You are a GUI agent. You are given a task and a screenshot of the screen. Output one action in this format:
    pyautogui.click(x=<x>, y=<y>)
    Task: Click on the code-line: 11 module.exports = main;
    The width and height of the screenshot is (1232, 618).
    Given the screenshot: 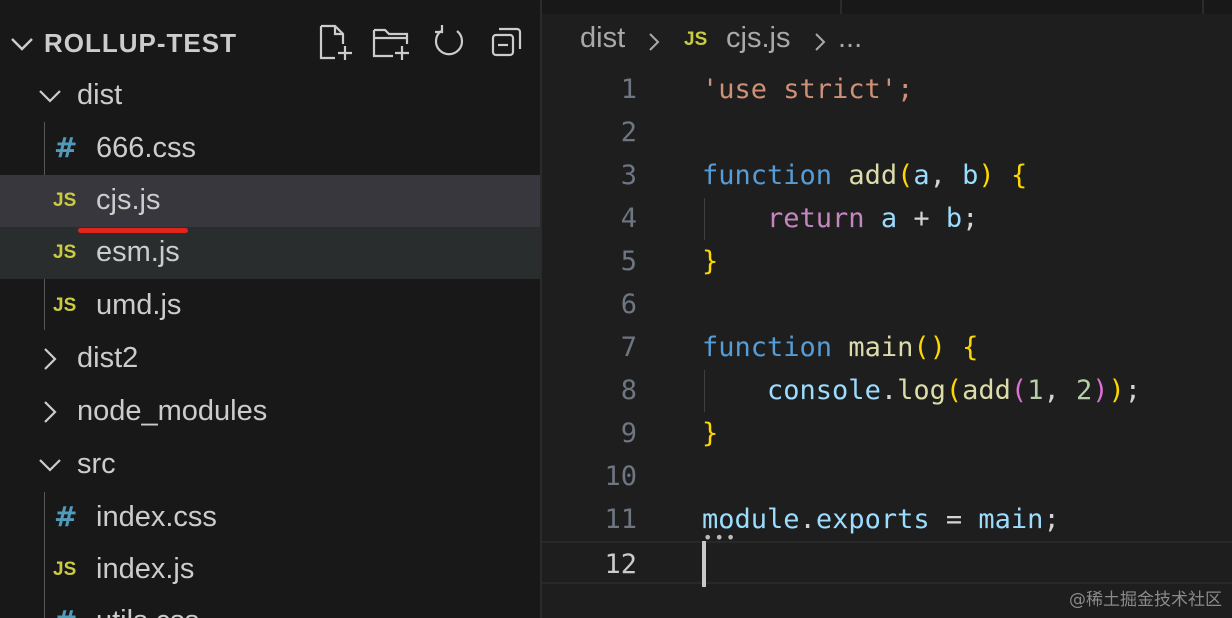 What is the action you would take?
    pyautogui.click(x=887, y=519)
    